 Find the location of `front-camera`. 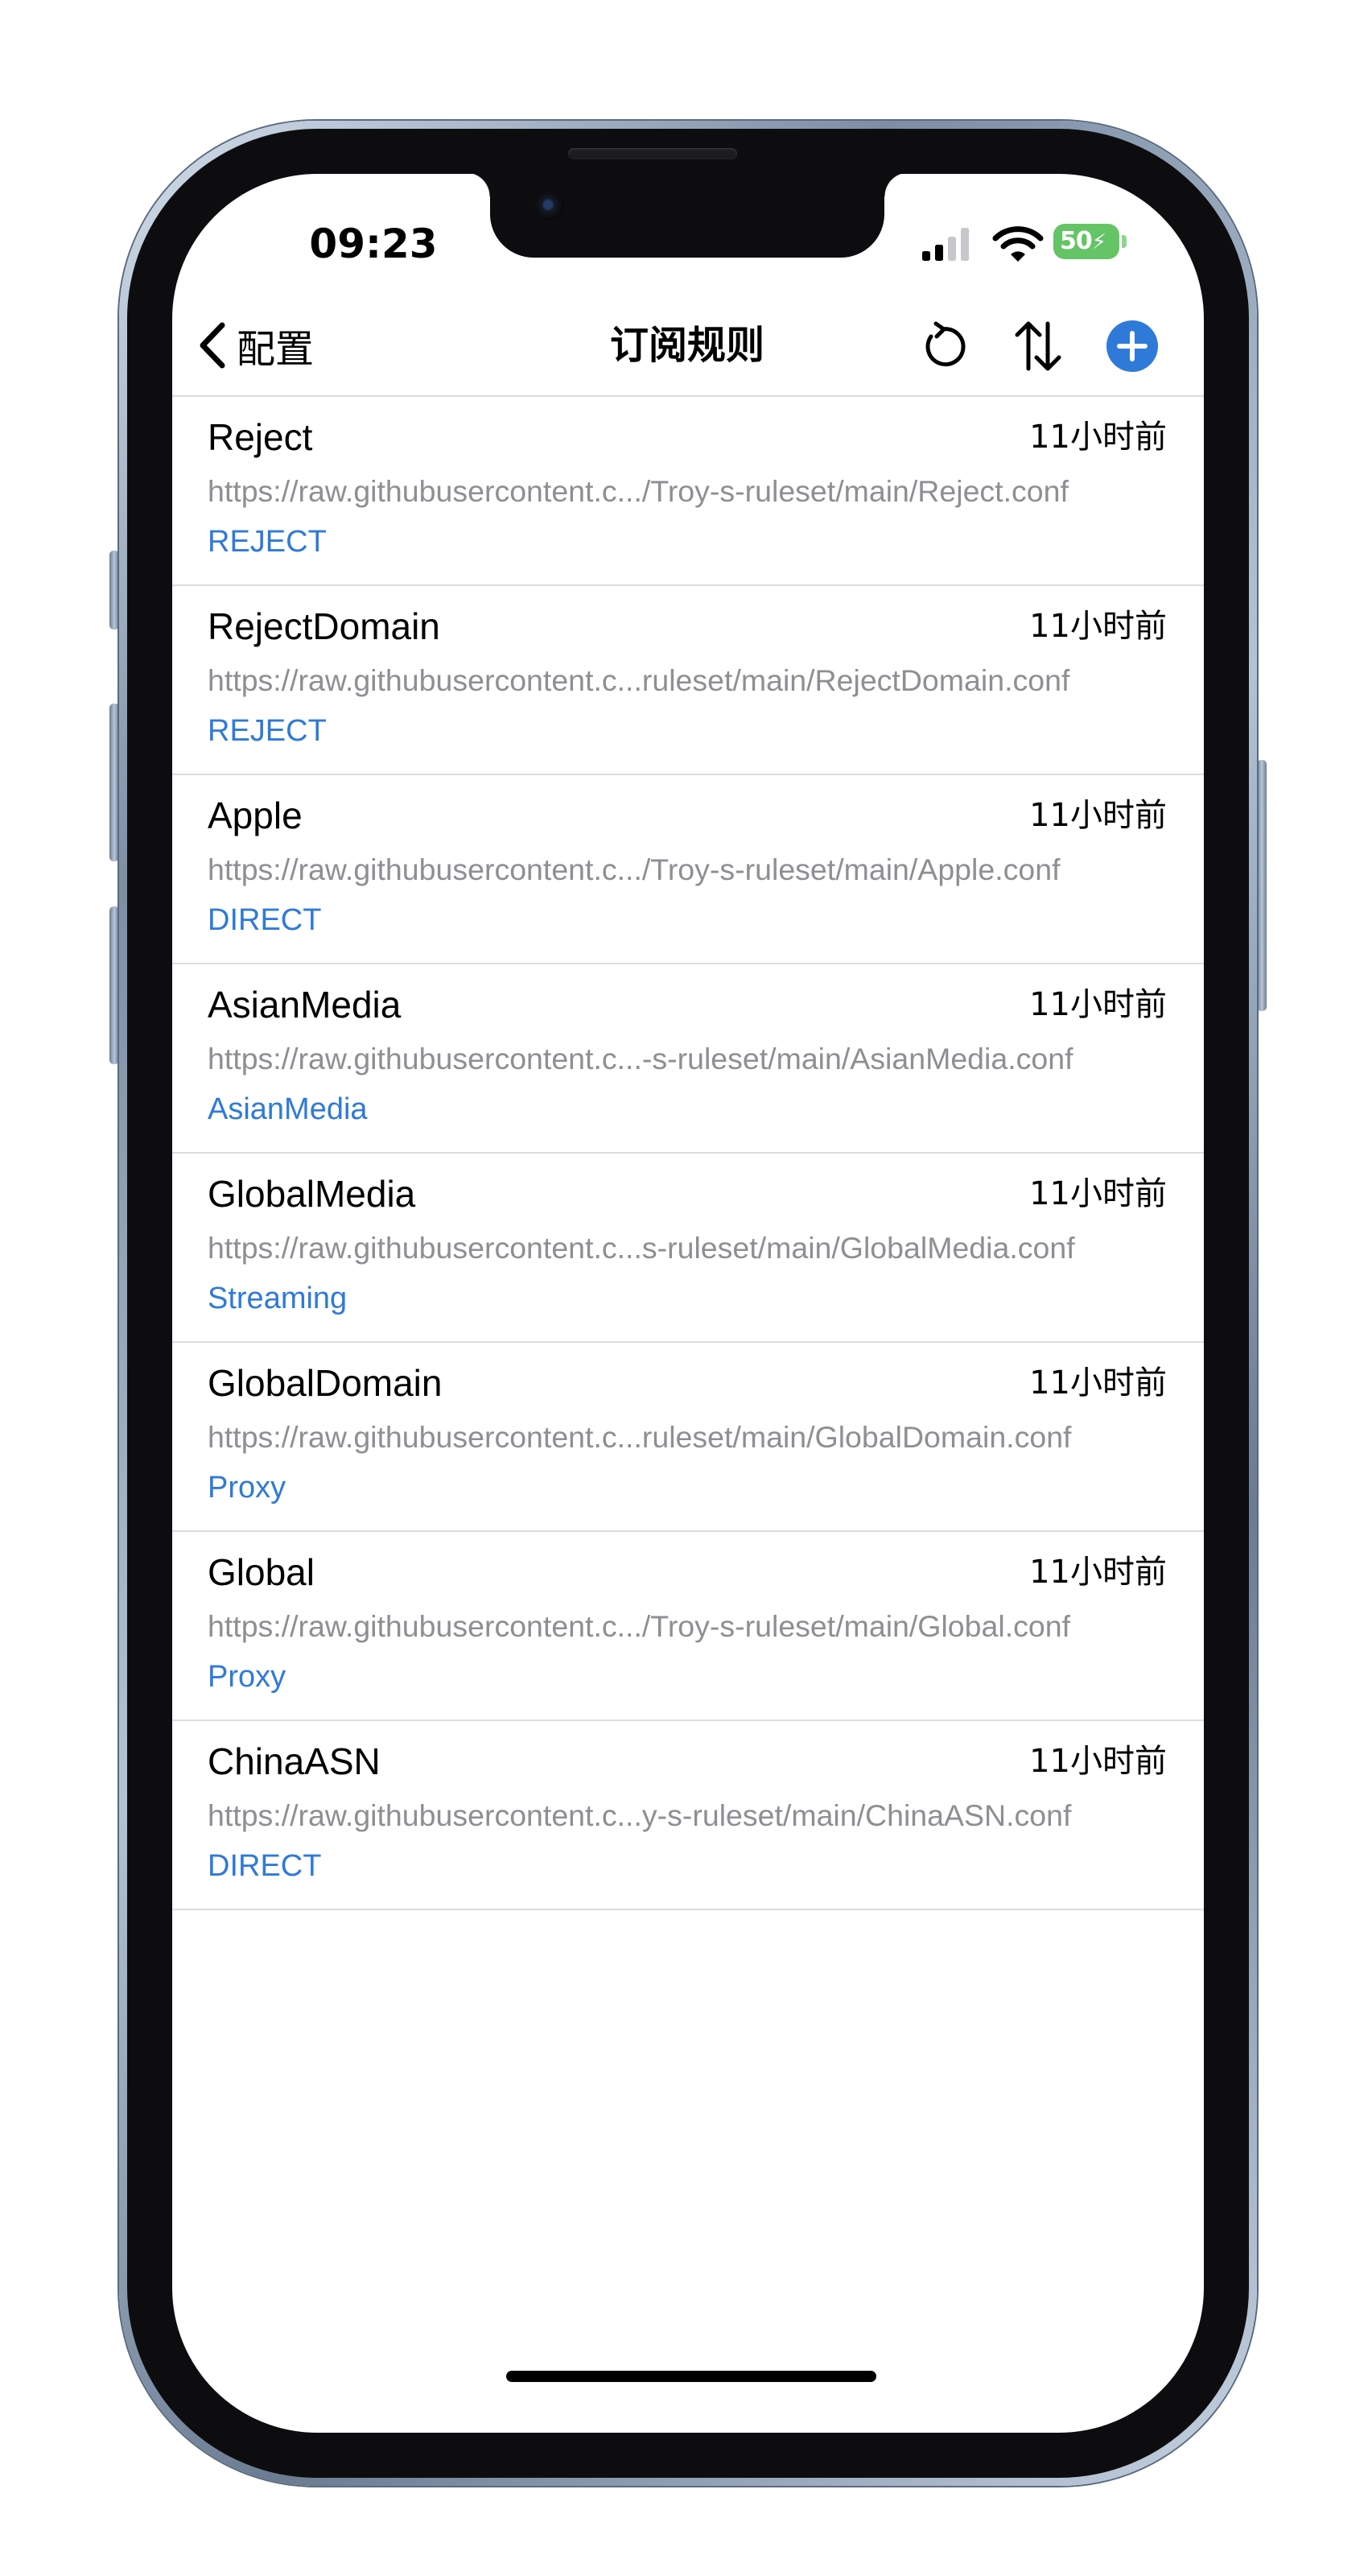

front-camera is located at coordinates (549, 206).